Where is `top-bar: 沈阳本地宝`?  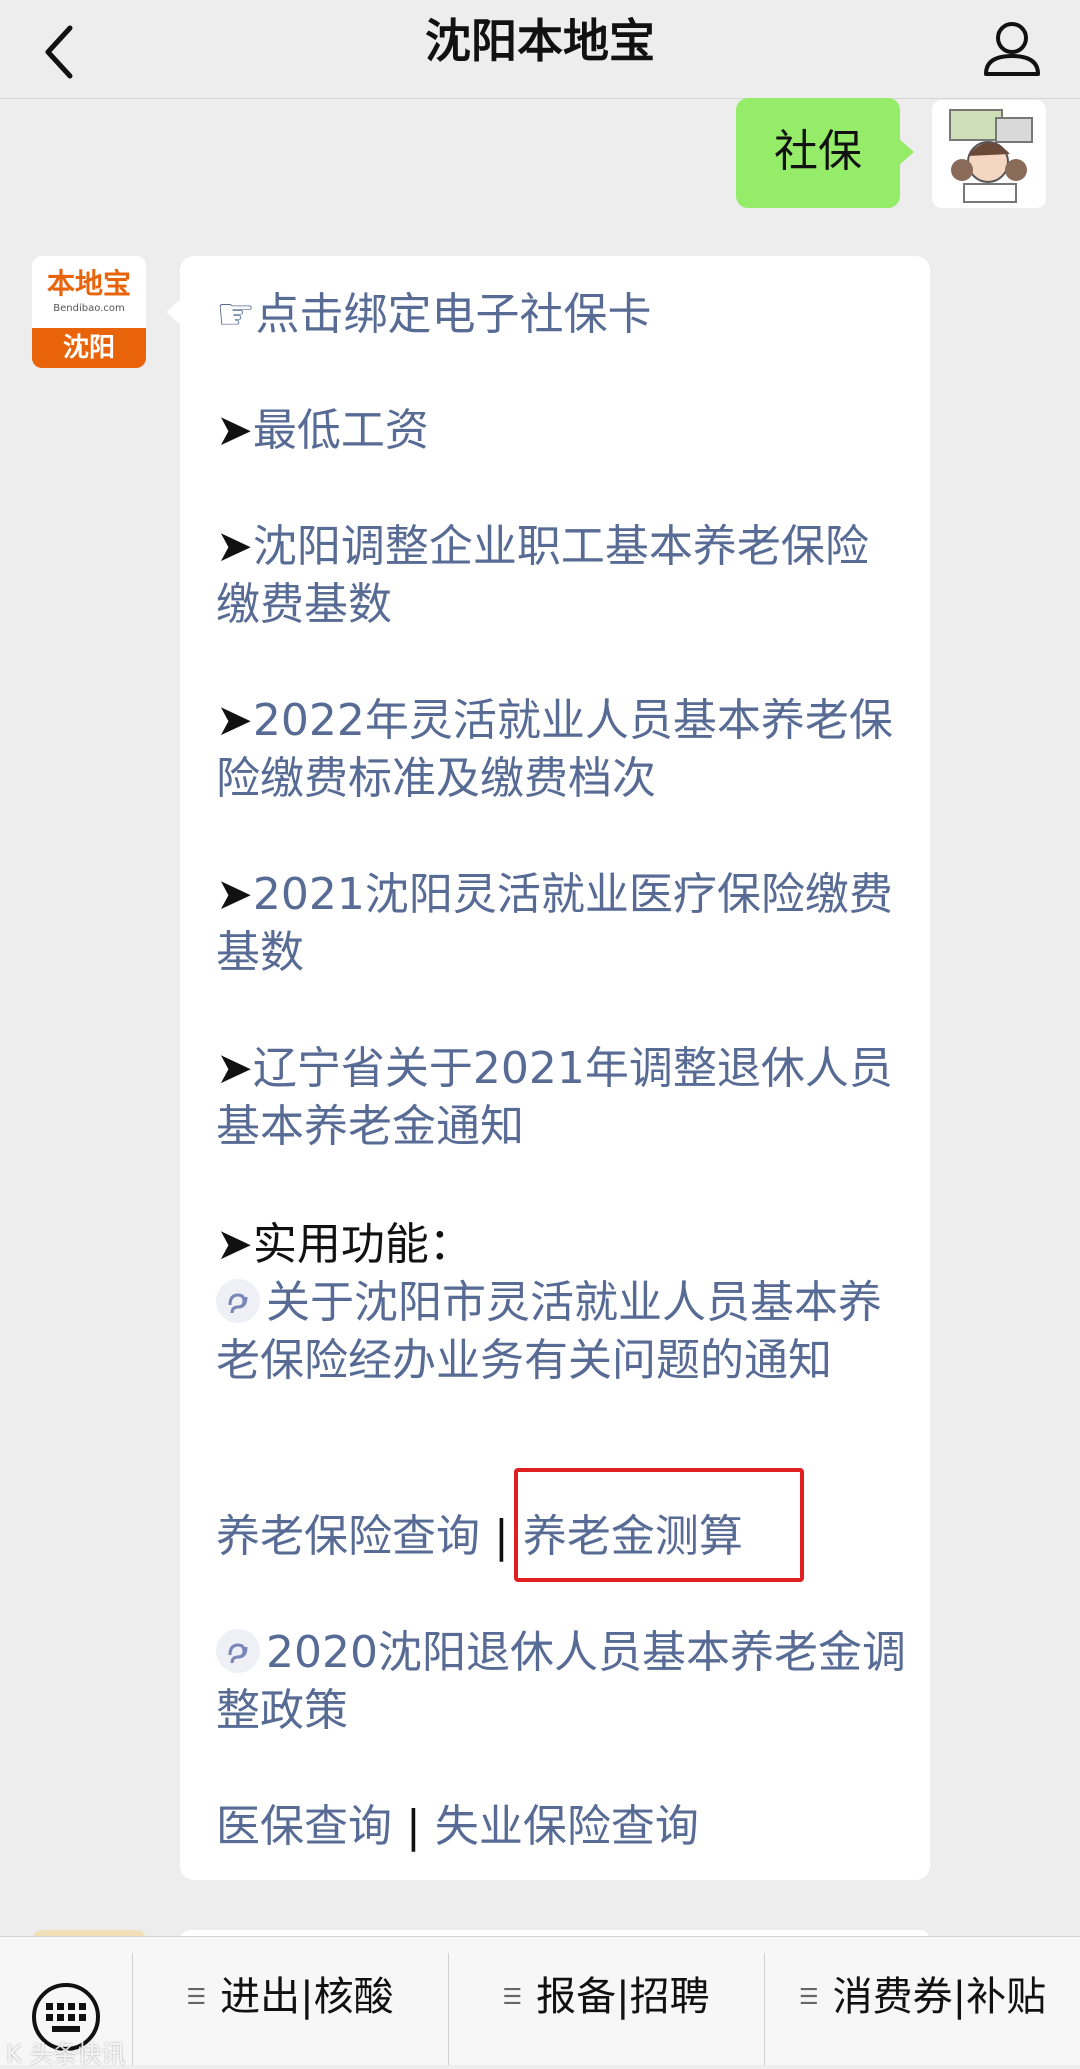 top-bar: 沈阳本地宝 is located at coordinates (540, 49).